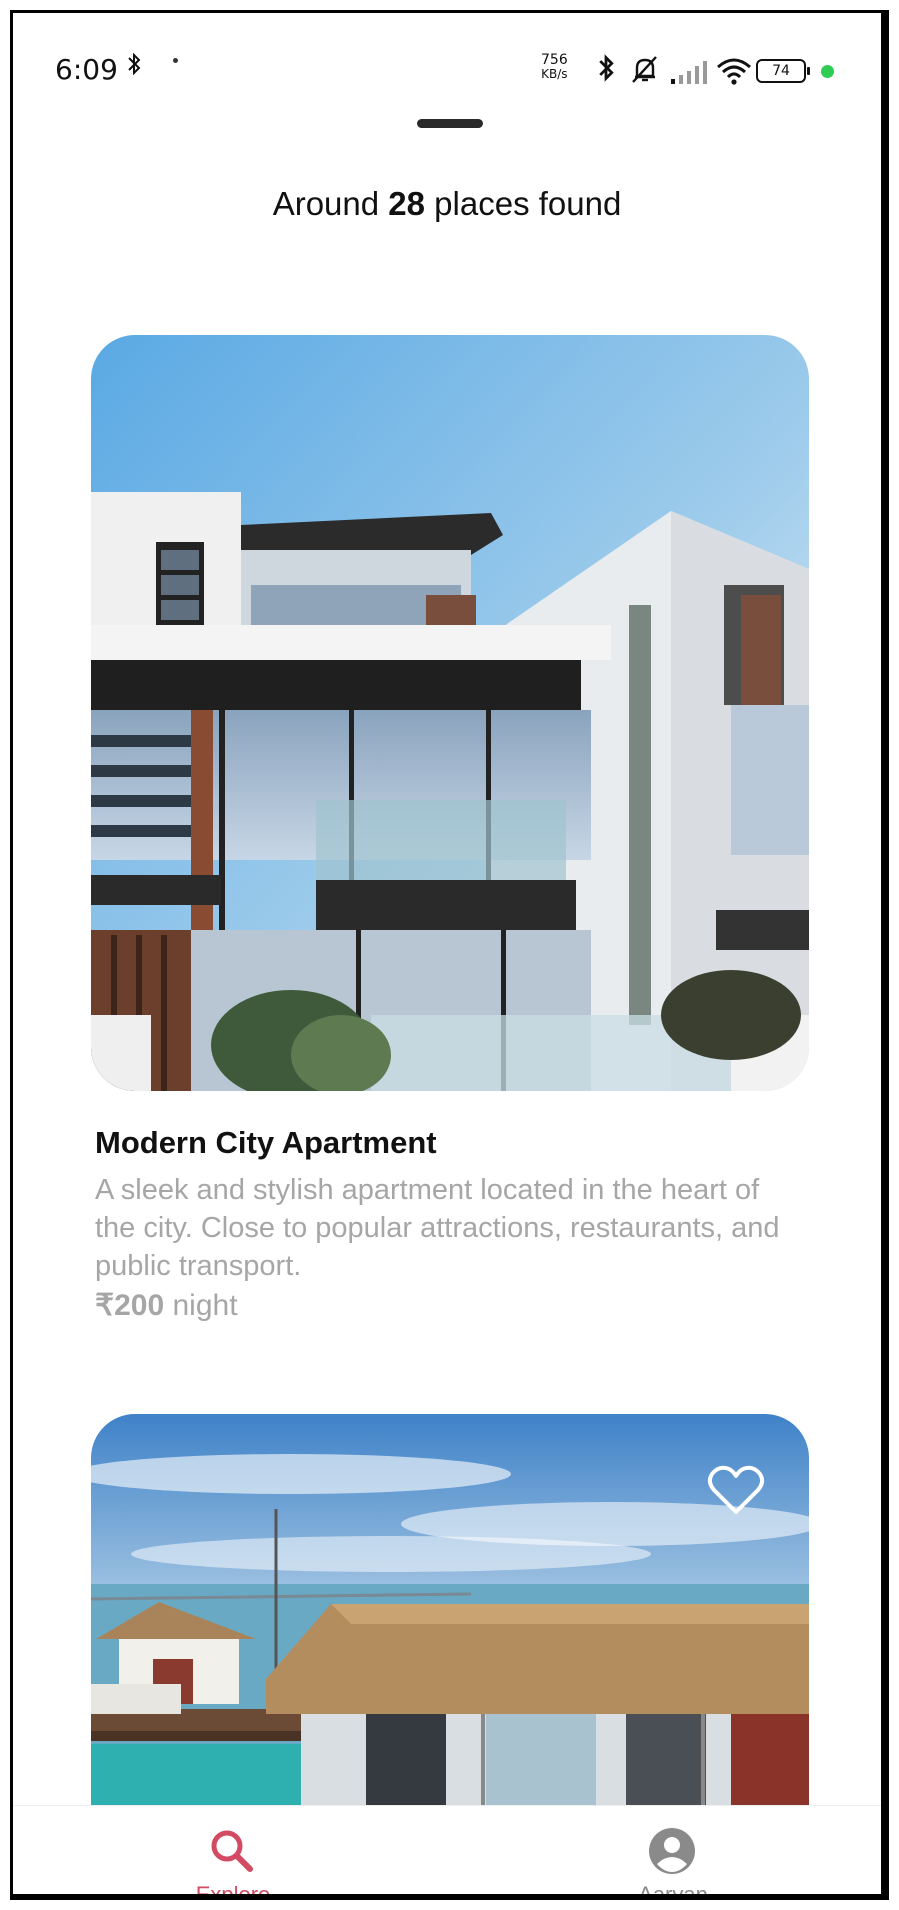  What do you see at coordinates (528, 203) in the screenshot?
I see `places-count-suffix: places found` at bounding box center [528, 203].